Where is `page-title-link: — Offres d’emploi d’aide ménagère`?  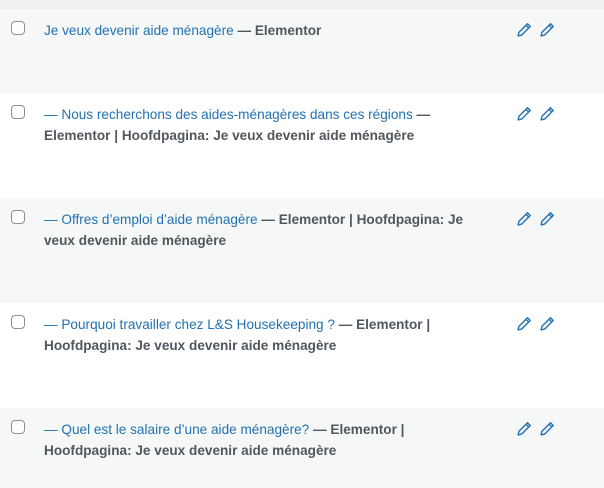
page-title-link: — Offres d’emploi d’aide ménagère is located at coordinates (151, 219).